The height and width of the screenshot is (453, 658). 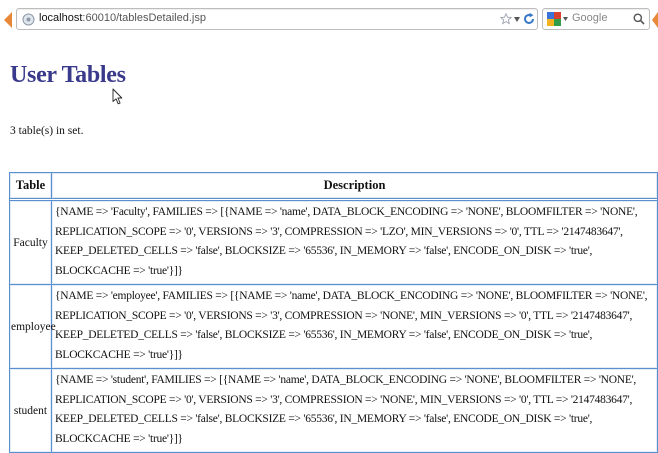 I want to click on back-arrow-icon, so click(x=8, y=20).